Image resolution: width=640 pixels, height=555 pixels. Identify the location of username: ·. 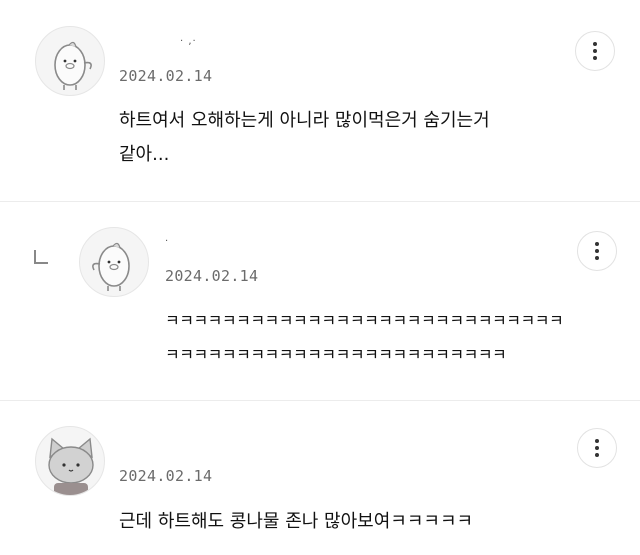
(167, 241).